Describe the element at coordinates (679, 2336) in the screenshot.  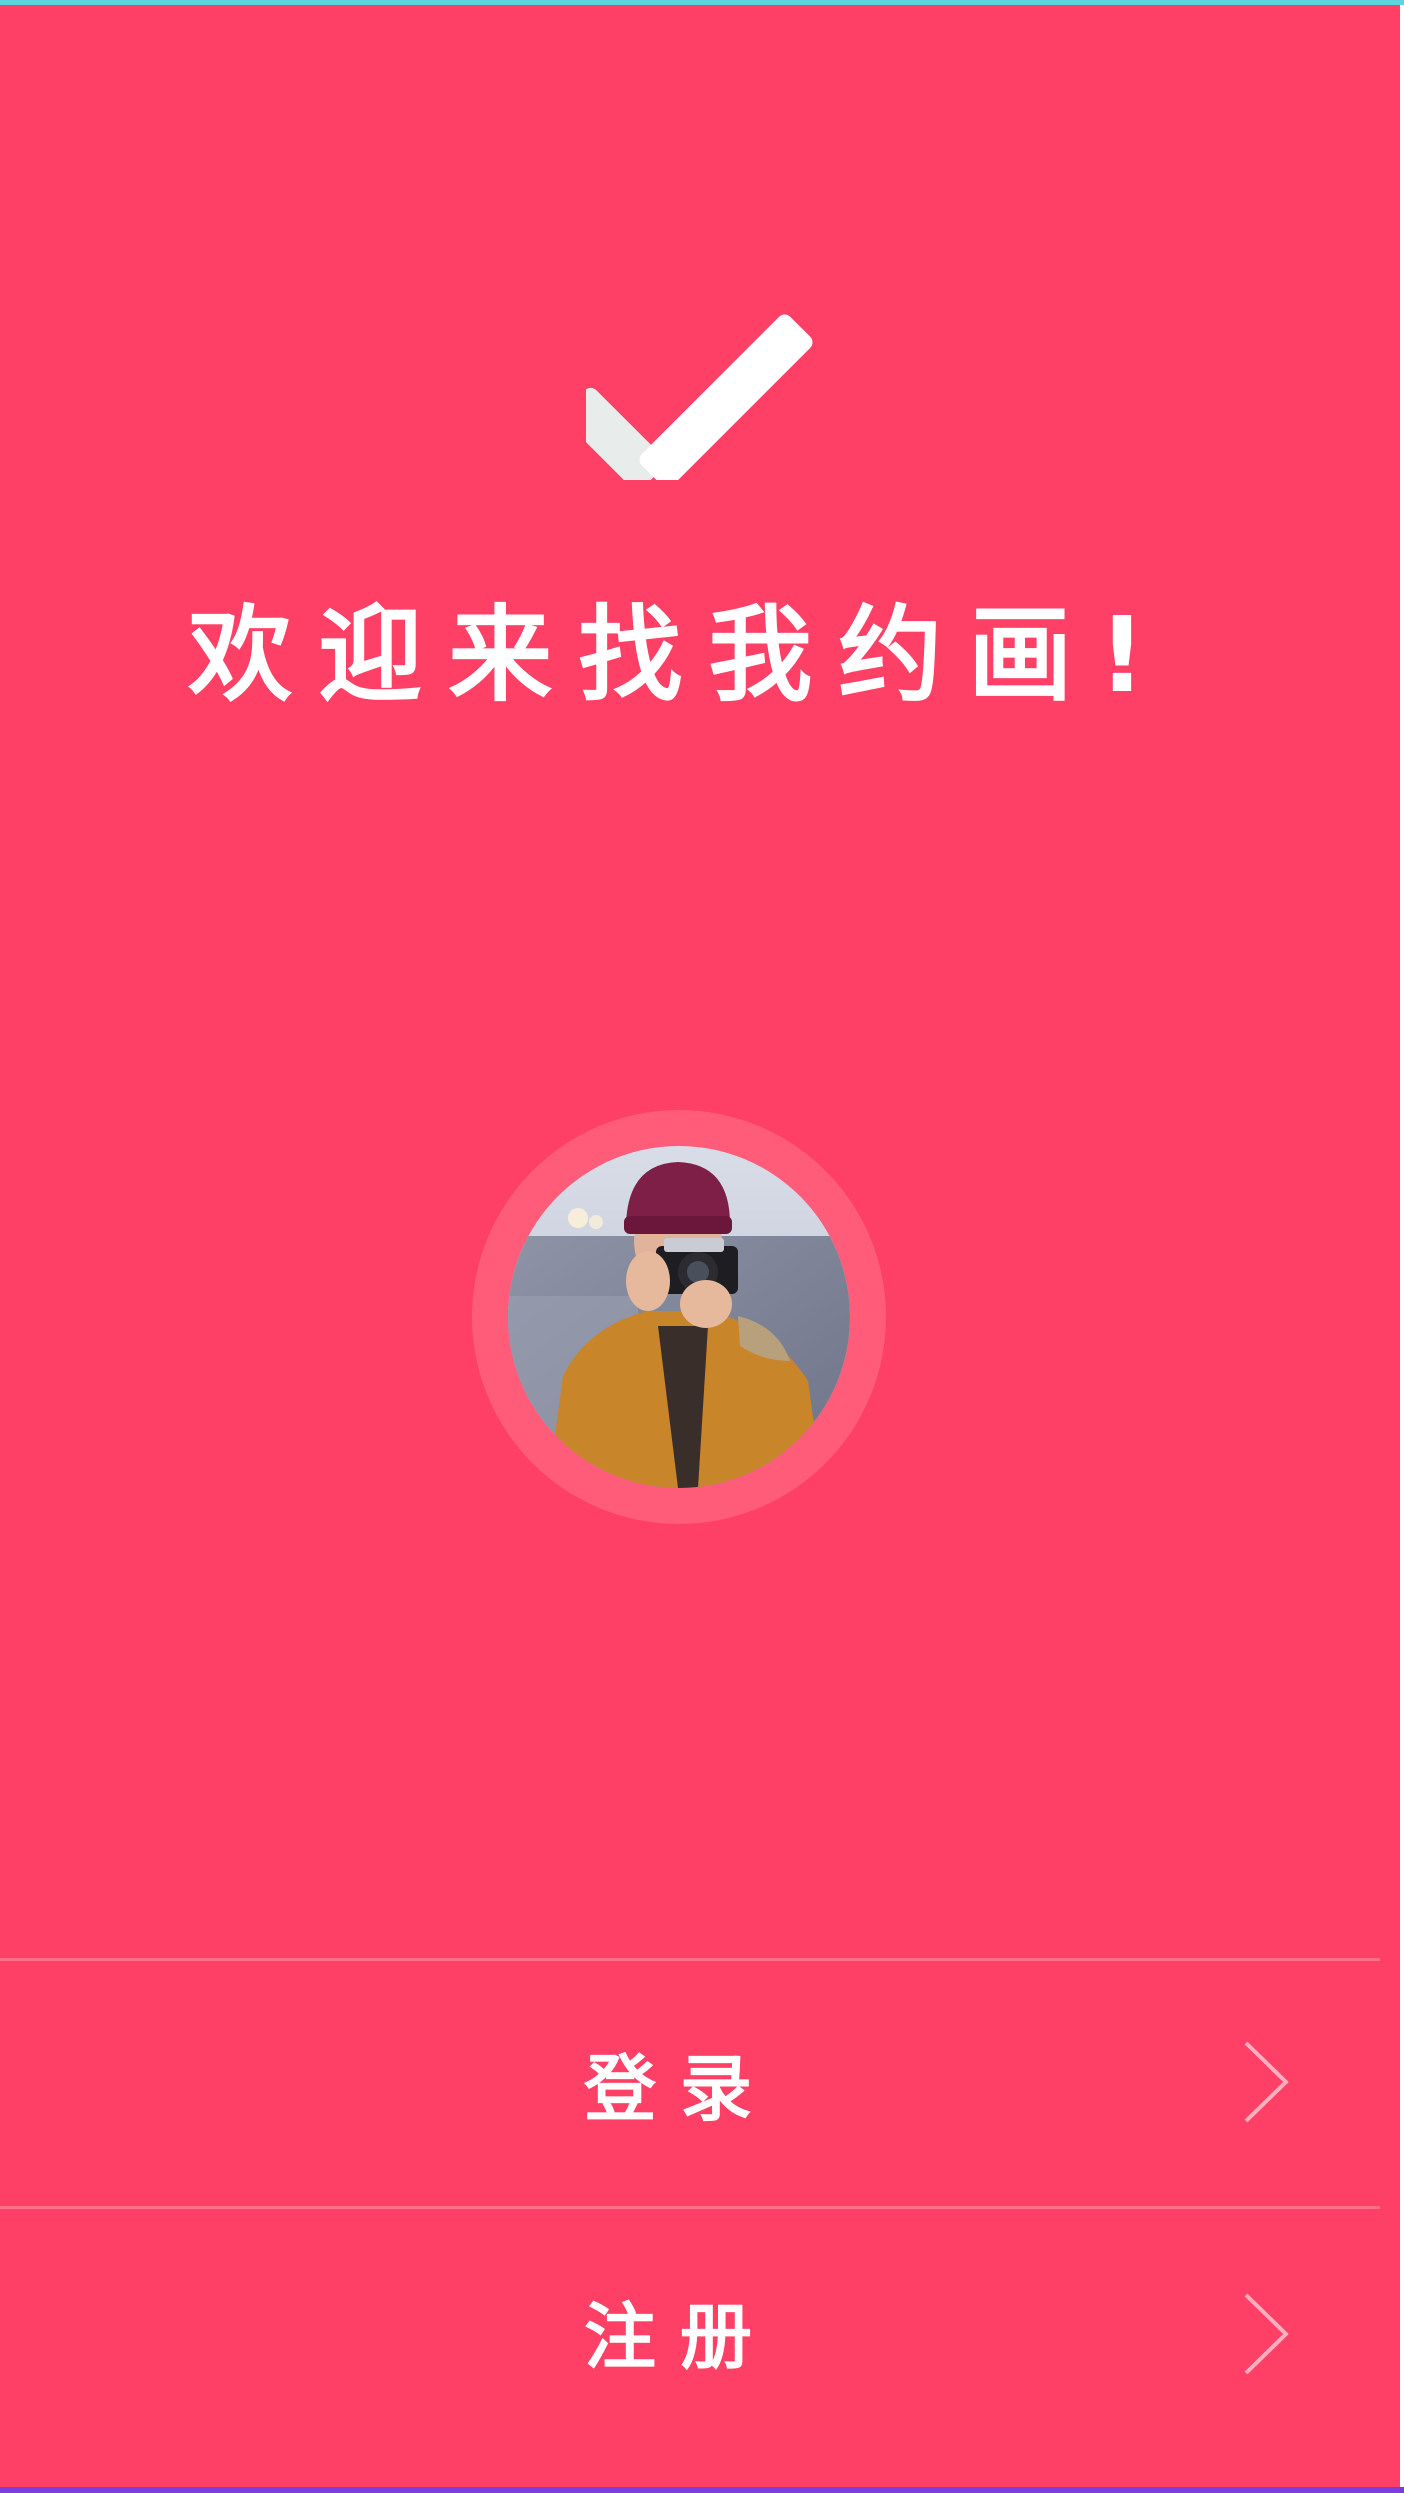
I see `register-label: 注册` at that location.